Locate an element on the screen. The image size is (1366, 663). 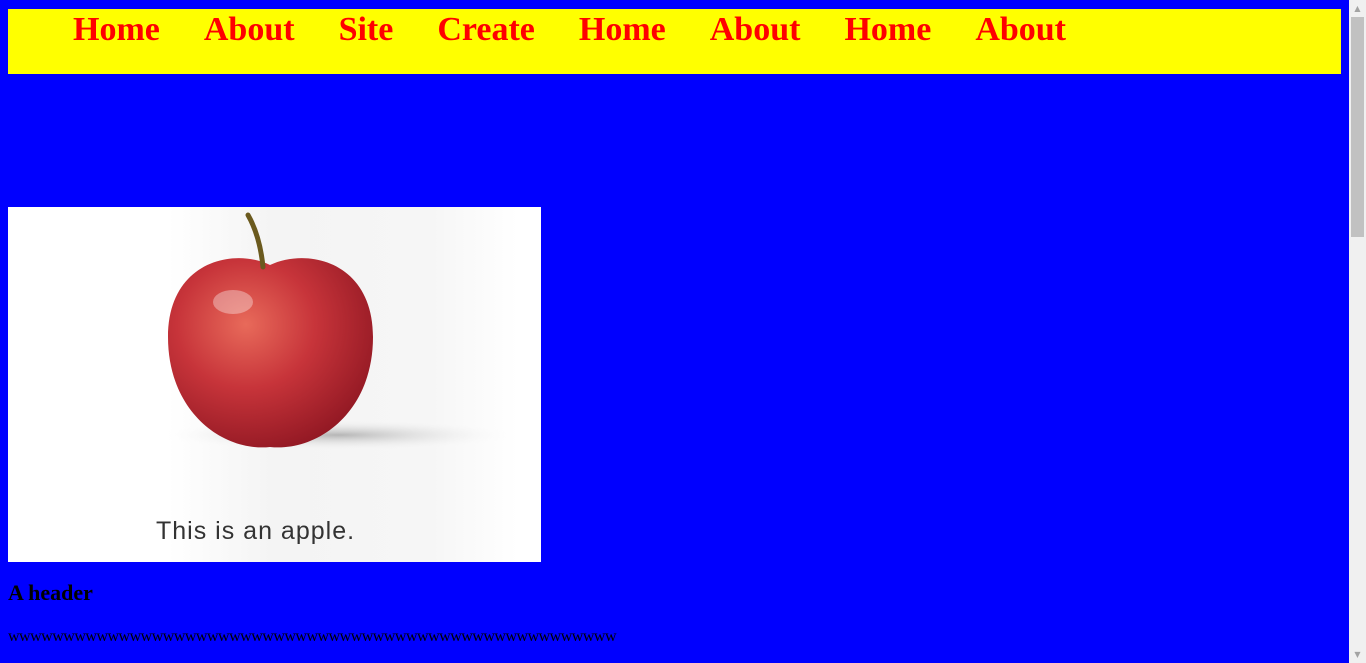
scroll-down-arrow-icon: ▼ is located at coordinates (1357, 654).